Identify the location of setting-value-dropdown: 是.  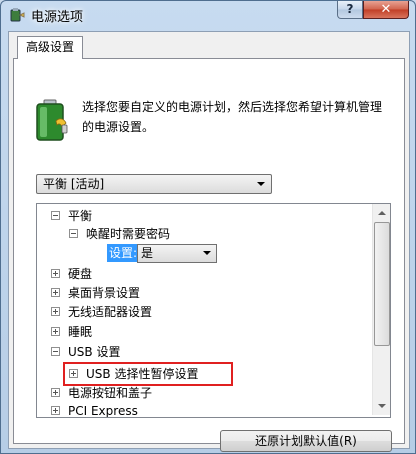
(177, 253).